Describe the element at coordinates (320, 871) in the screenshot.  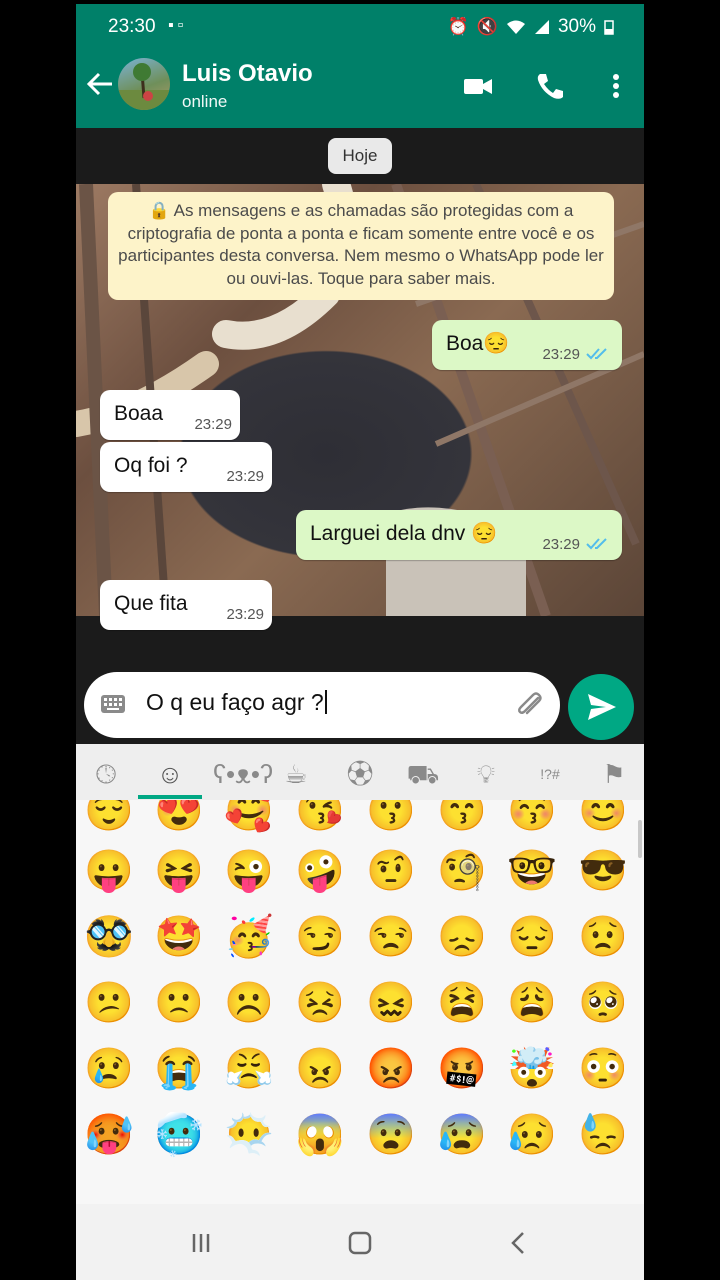
I see `emoji-key: 🤪` at that location.